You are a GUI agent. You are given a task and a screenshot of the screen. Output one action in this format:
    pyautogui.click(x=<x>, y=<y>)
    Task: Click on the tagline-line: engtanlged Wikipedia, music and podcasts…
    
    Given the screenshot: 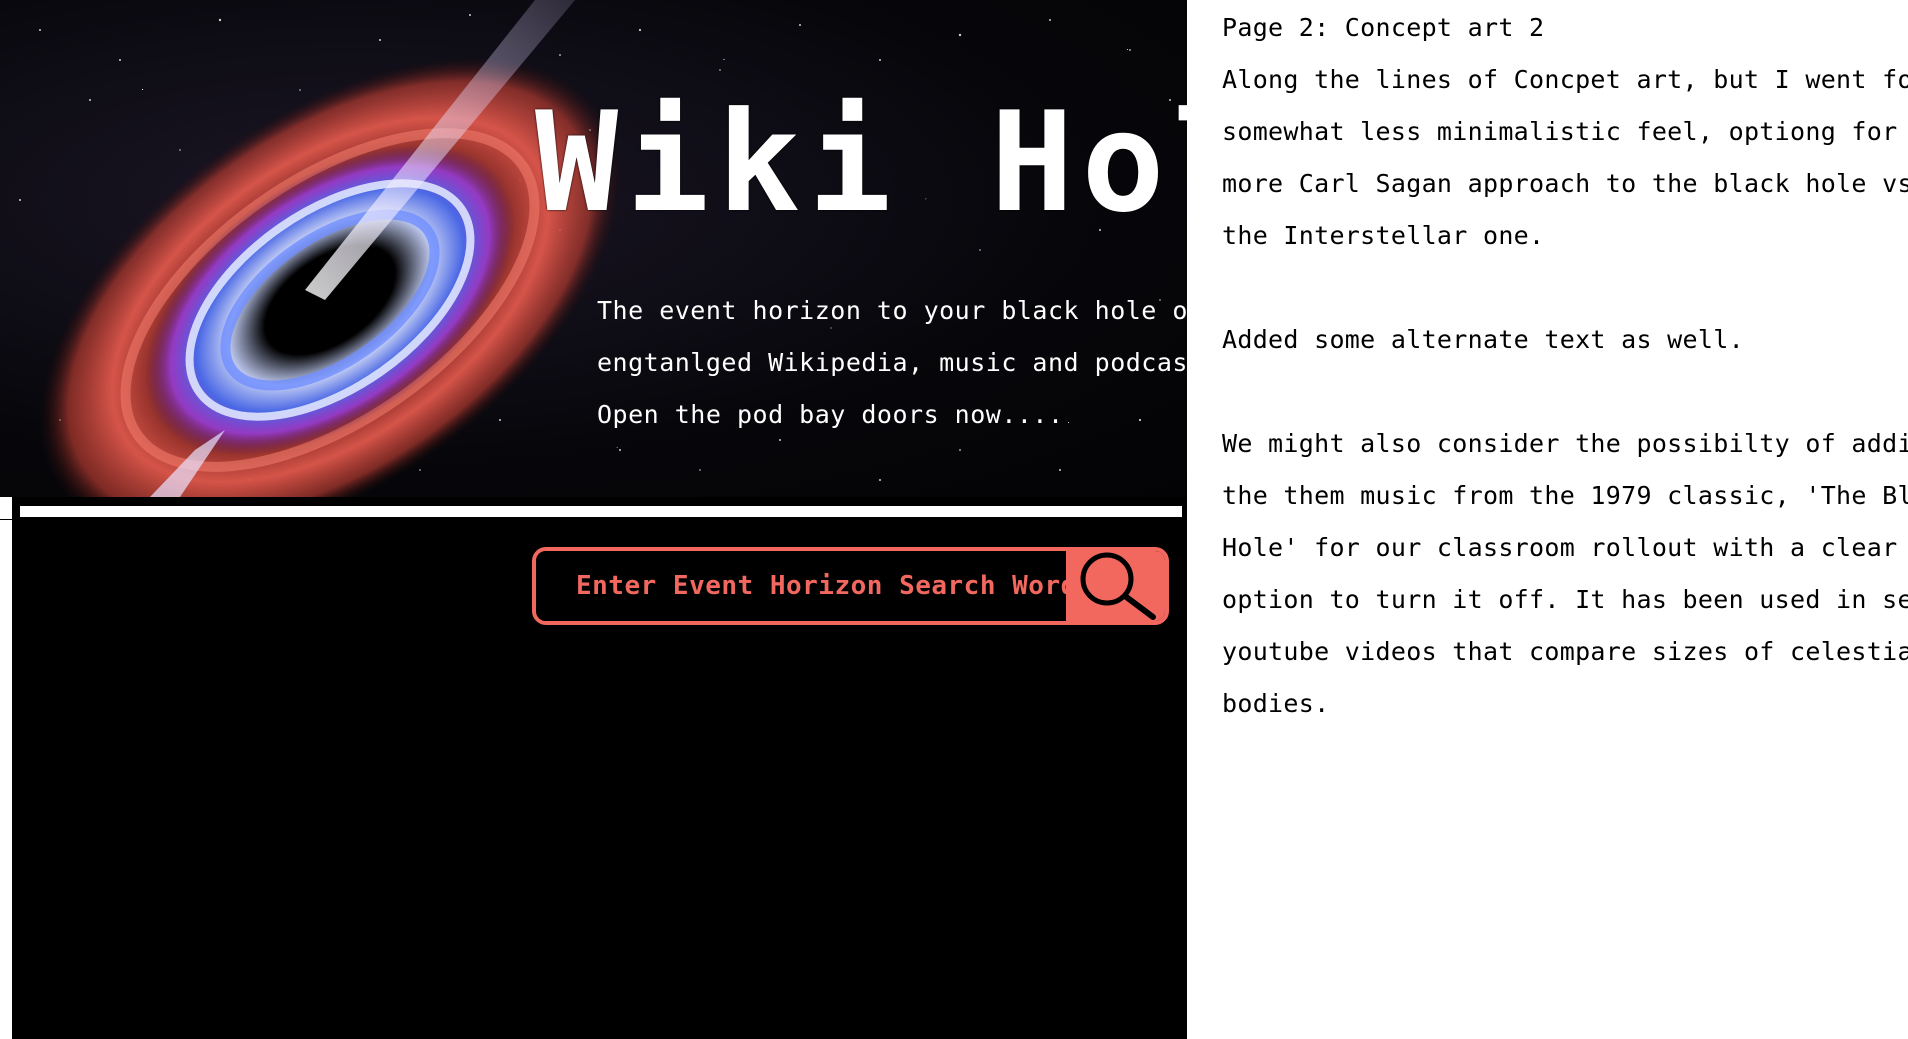 What is the action you would take?
    pyautogui.click(x=892, y=362)
    